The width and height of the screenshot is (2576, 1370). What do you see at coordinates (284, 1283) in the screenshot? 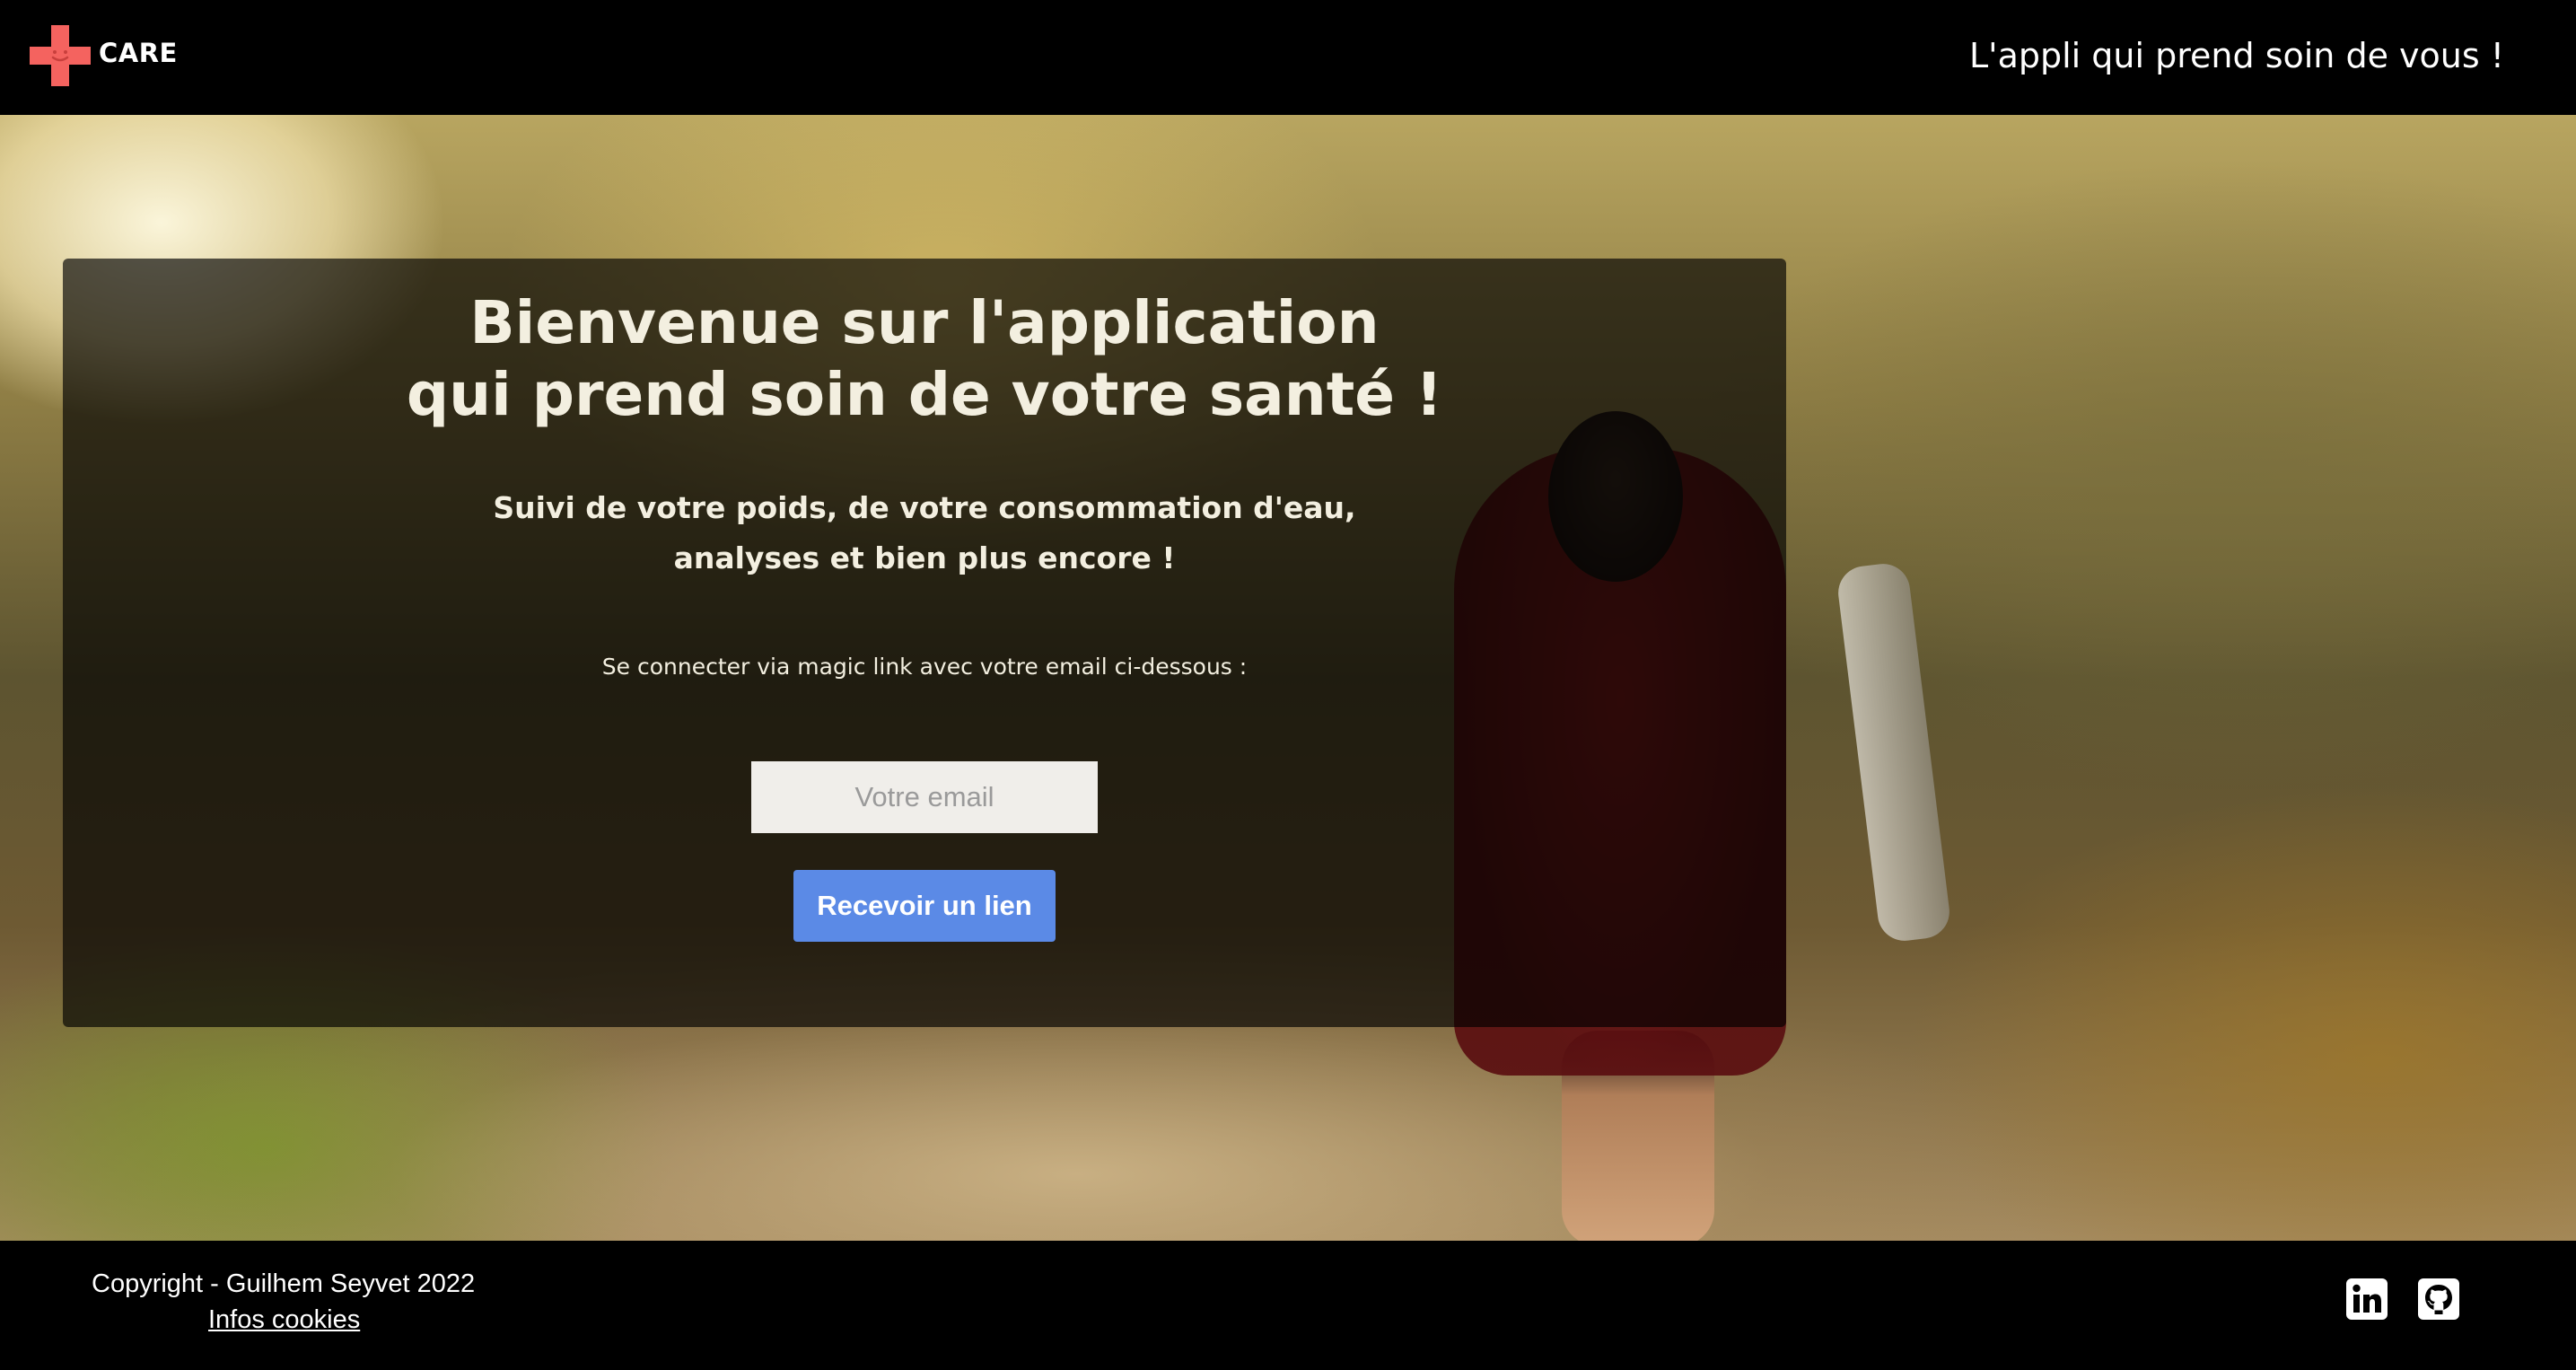
I see `copyright-text: Copyright - Guilhem Seyvet 2022` at bounding box center [284, 1283].